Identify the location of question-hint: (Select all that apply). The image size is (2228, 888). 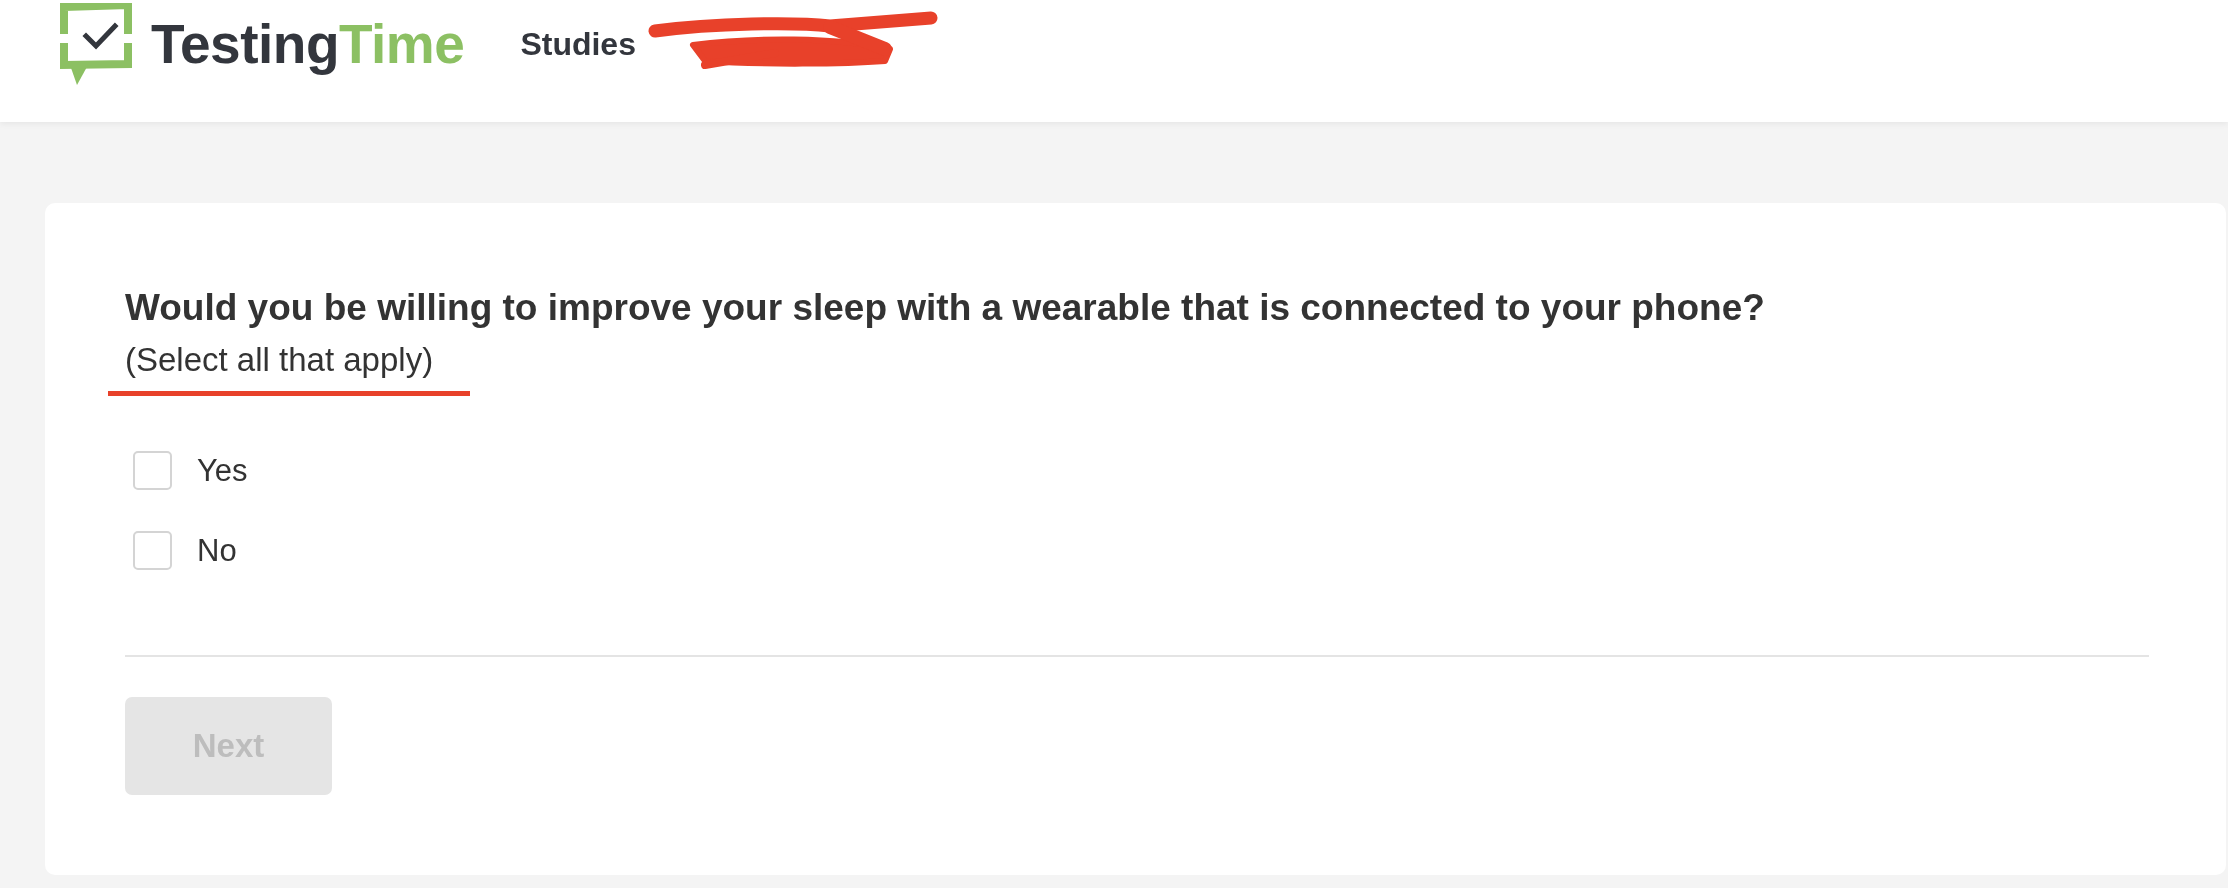
(279, 360).